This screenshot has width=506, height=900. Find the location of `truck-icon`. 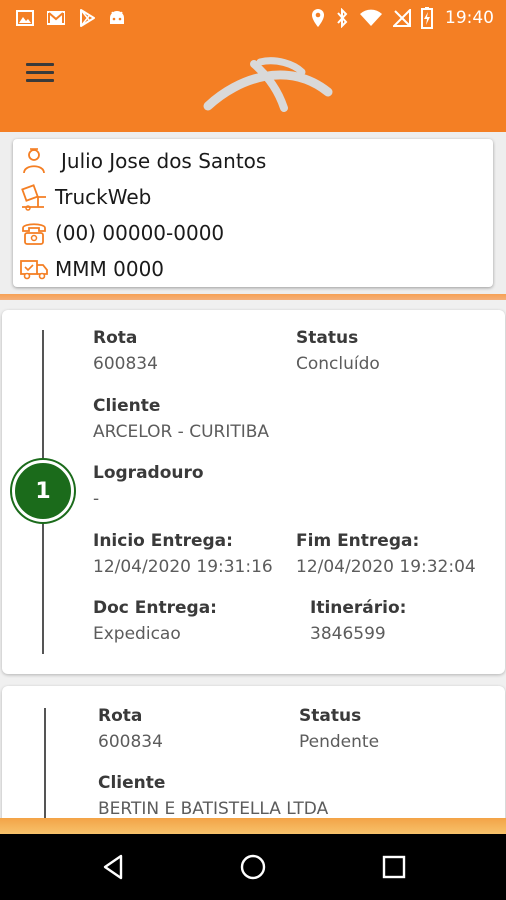

truck-icon is located at coordinates (34, 269).